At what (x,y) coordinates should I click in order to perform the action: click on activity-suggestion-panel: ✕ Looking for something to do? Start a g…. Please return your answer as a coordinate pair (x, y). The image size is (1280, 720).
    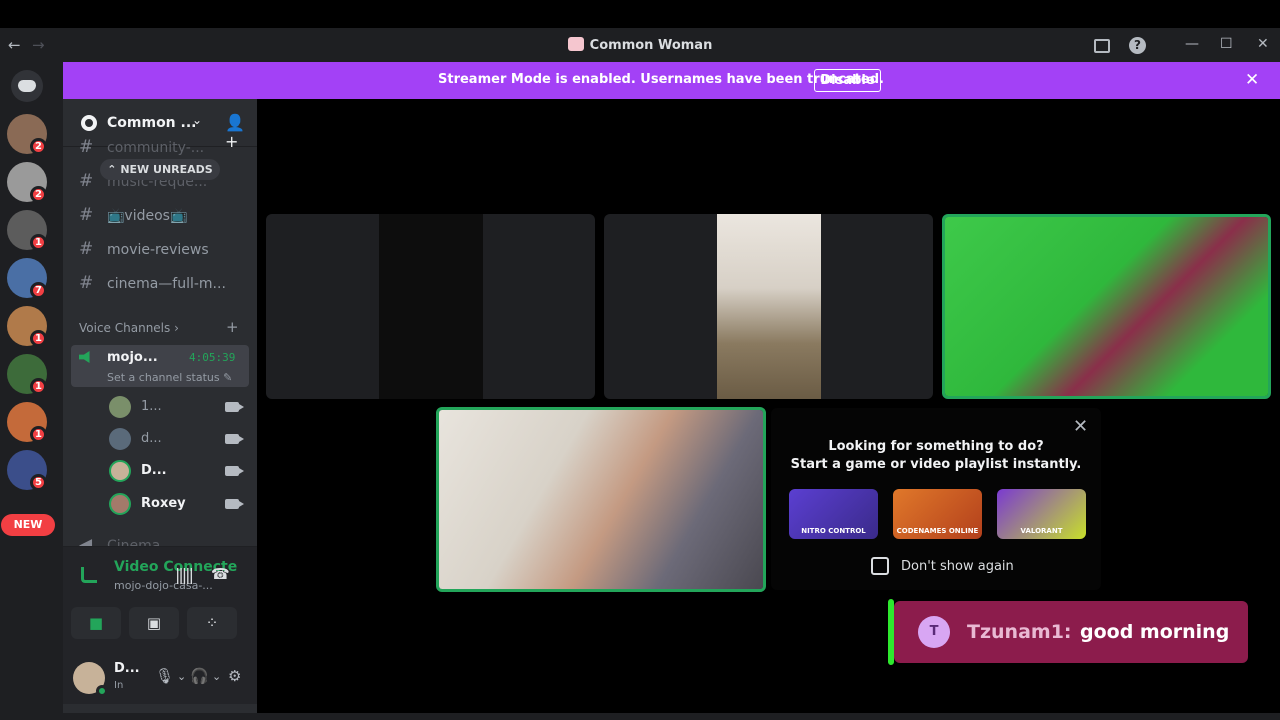
    Looking at the image, I should click on (936, 499).